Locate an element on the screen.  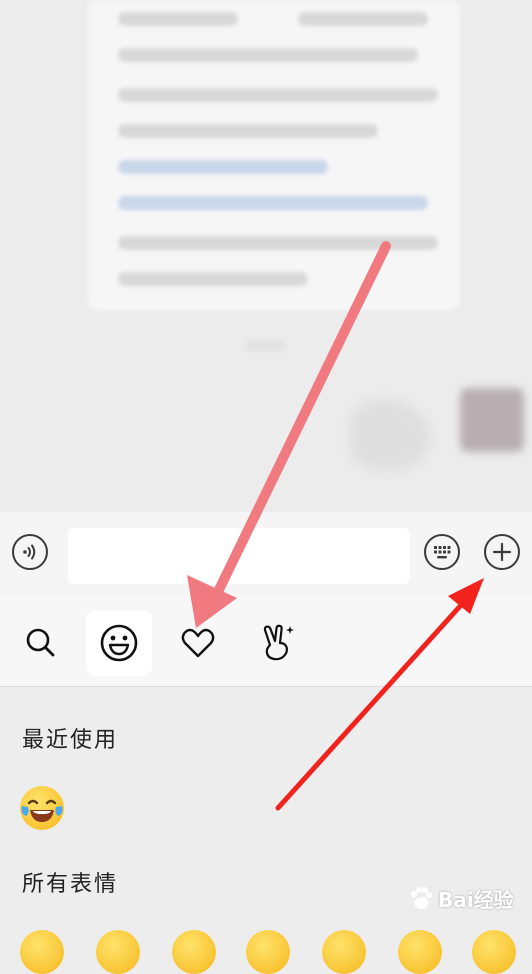
laughing-crying-face-icon is located at coordinates (42, 810).